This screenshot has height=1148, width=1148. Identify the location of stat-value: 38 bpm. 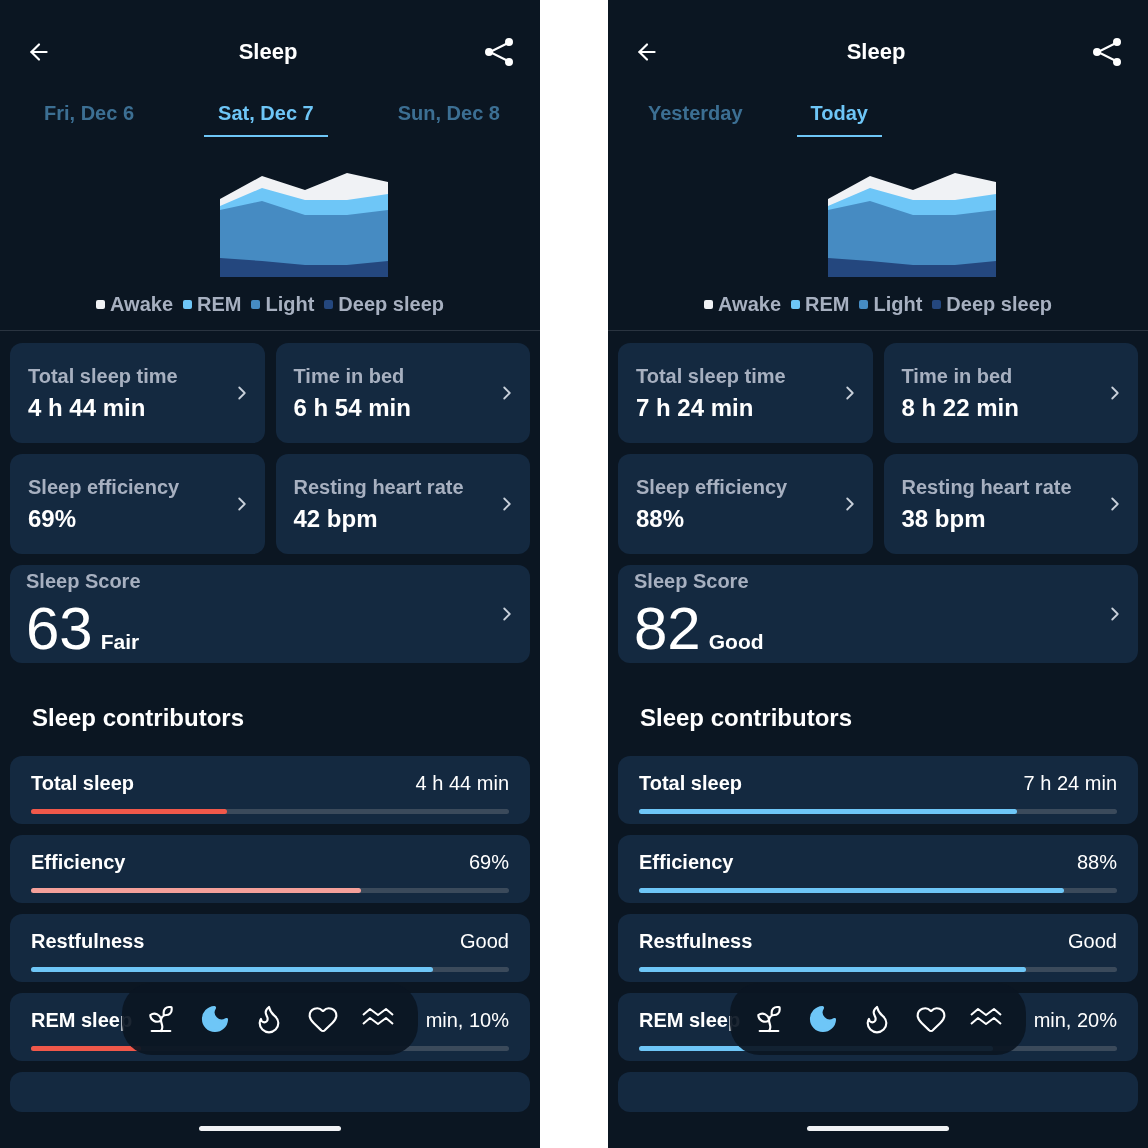
(944, 518).